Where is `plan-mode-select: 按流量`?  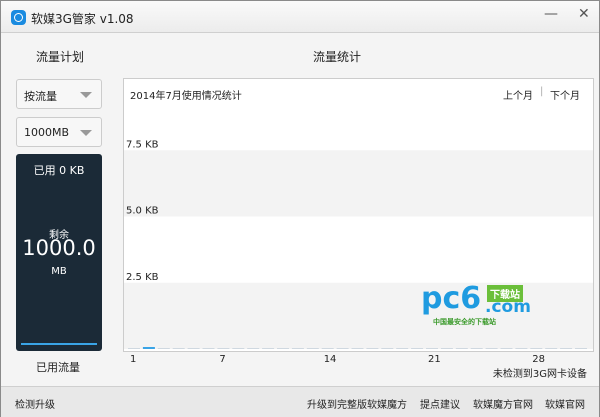
plan-mode-select: 按流量 is located at coordinates (59, 94).